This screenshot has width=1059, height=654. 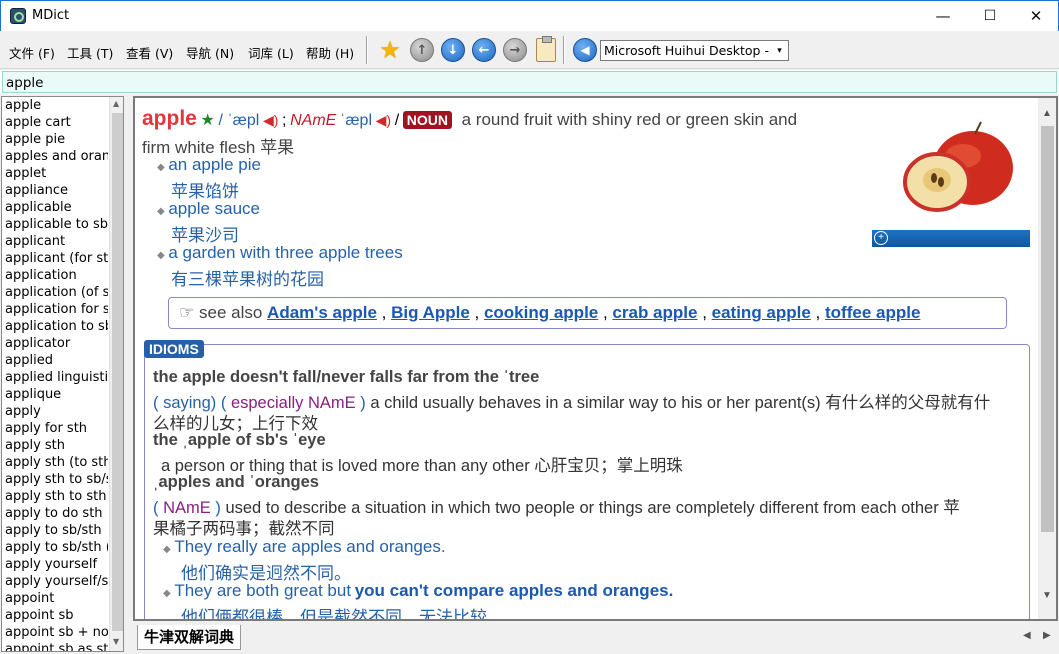 I want to click on arrow-down-icon: ↓, so click(x=453, y=50).